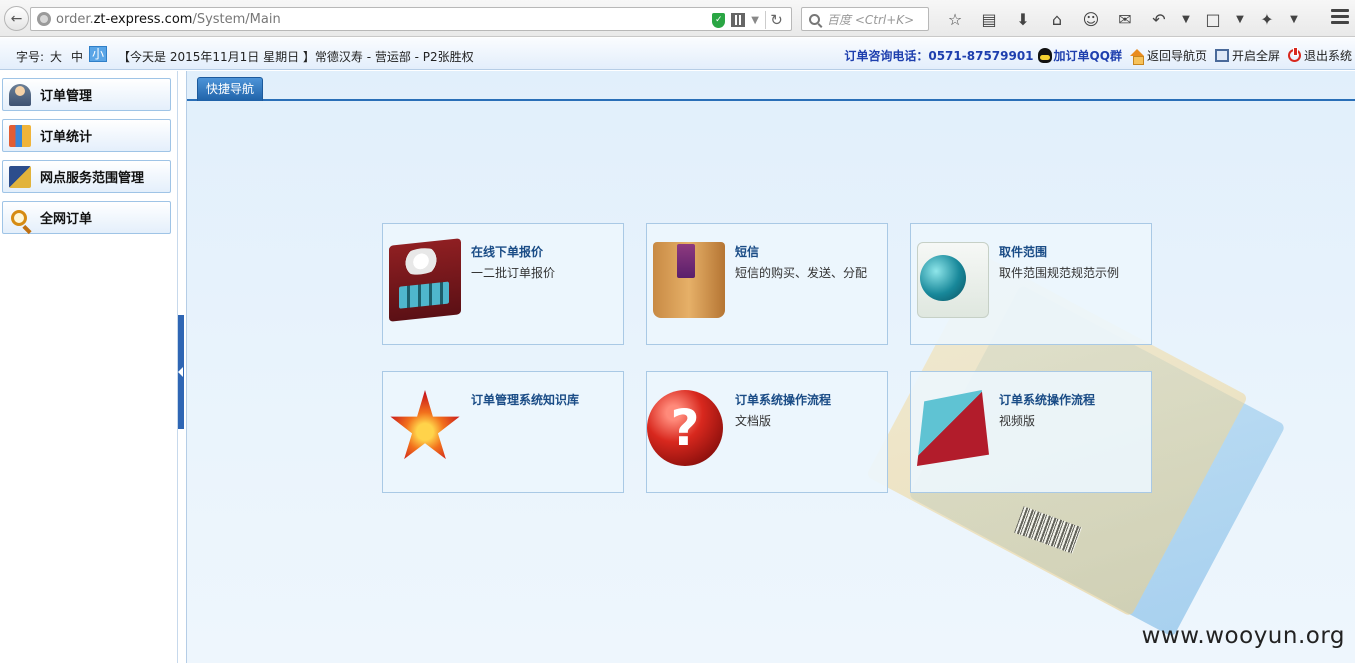  I want to click on font-size-label: 字号:, so click(30, 57).